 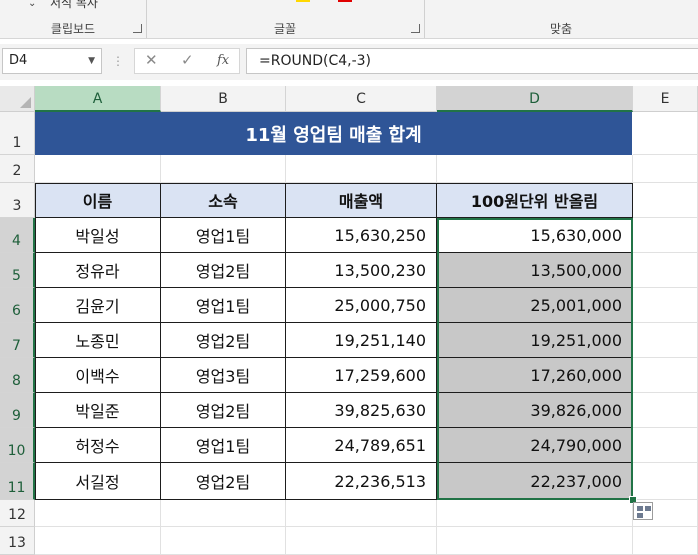 I want to click on table-cell: 22,237,000, so click(x=535, y=481).